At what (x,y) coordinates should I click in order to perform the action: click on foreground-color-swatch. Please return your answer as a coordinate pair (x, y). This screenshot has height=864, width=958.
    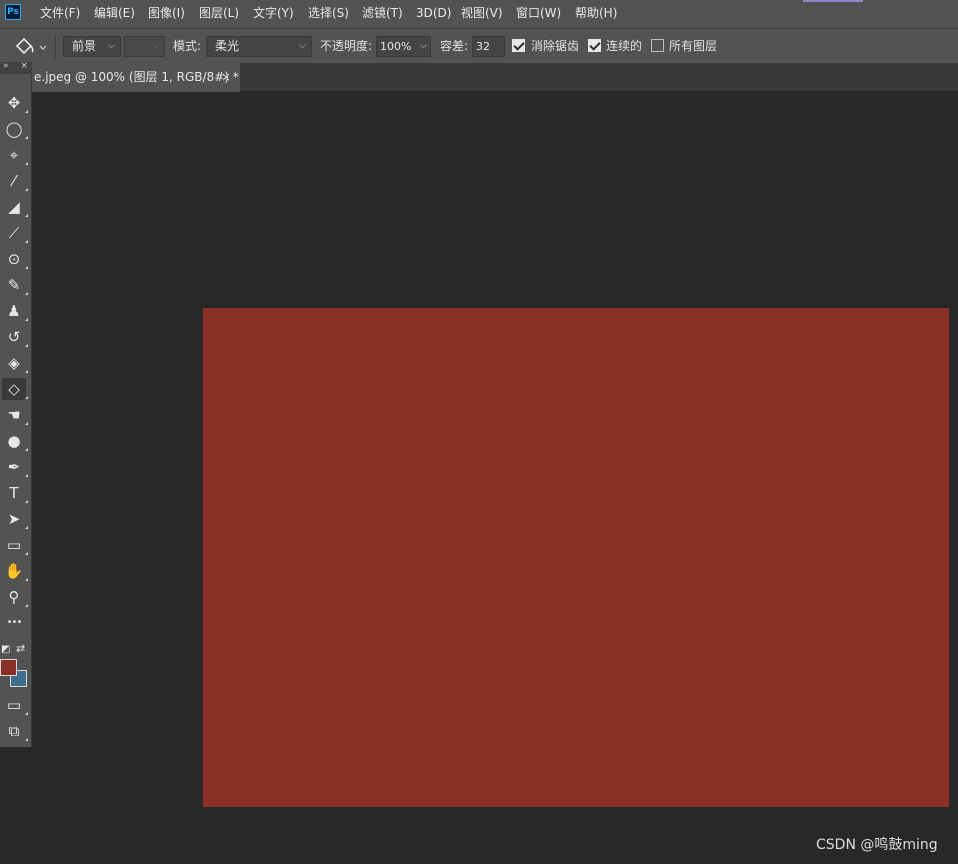
    Looking at the image, I should click on (8, 667).